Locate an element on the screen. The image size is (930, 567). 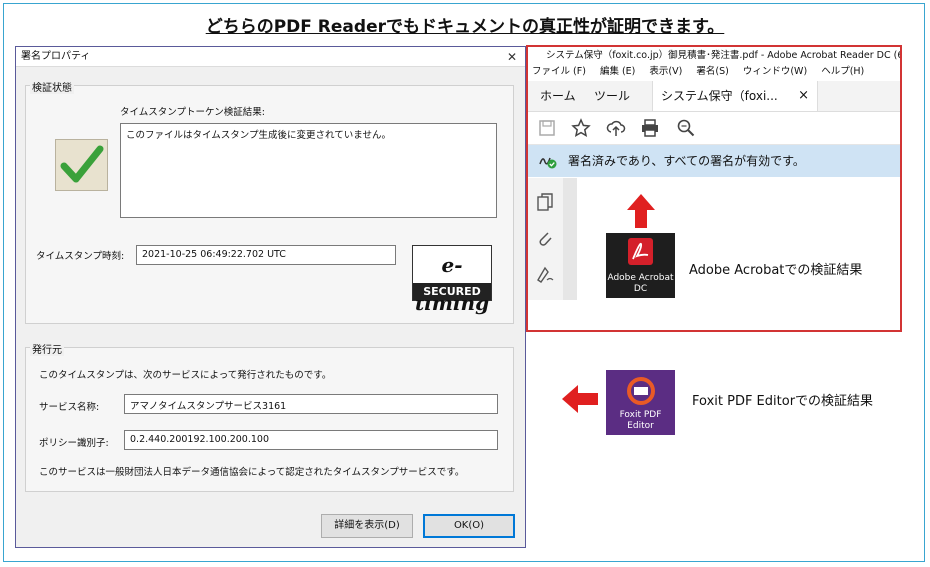
dialog-titlebar: 署名プロパティ ✕ is located at coordinates (270, 57).